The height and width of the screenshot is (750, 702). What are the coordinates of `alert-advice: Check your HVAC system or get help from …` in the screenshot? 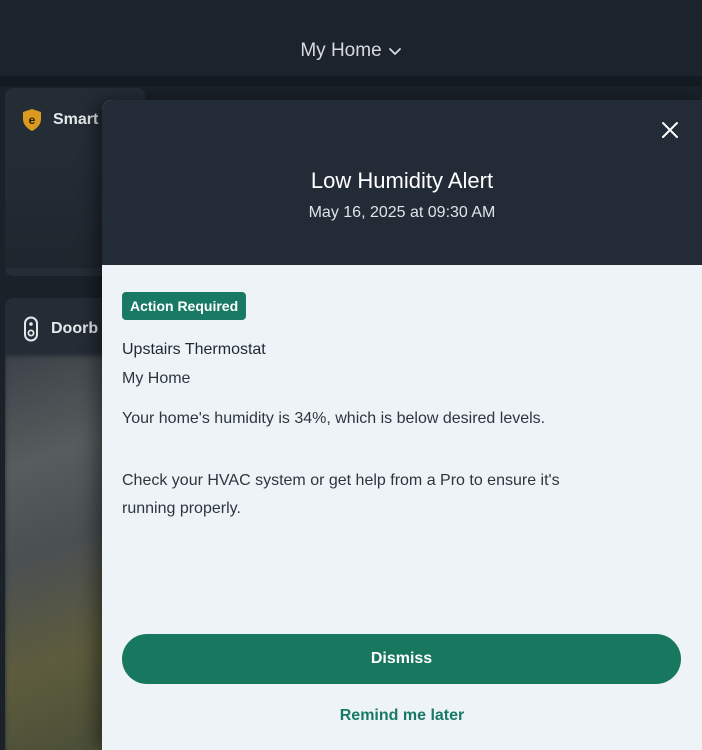 It's located at (341, 494).